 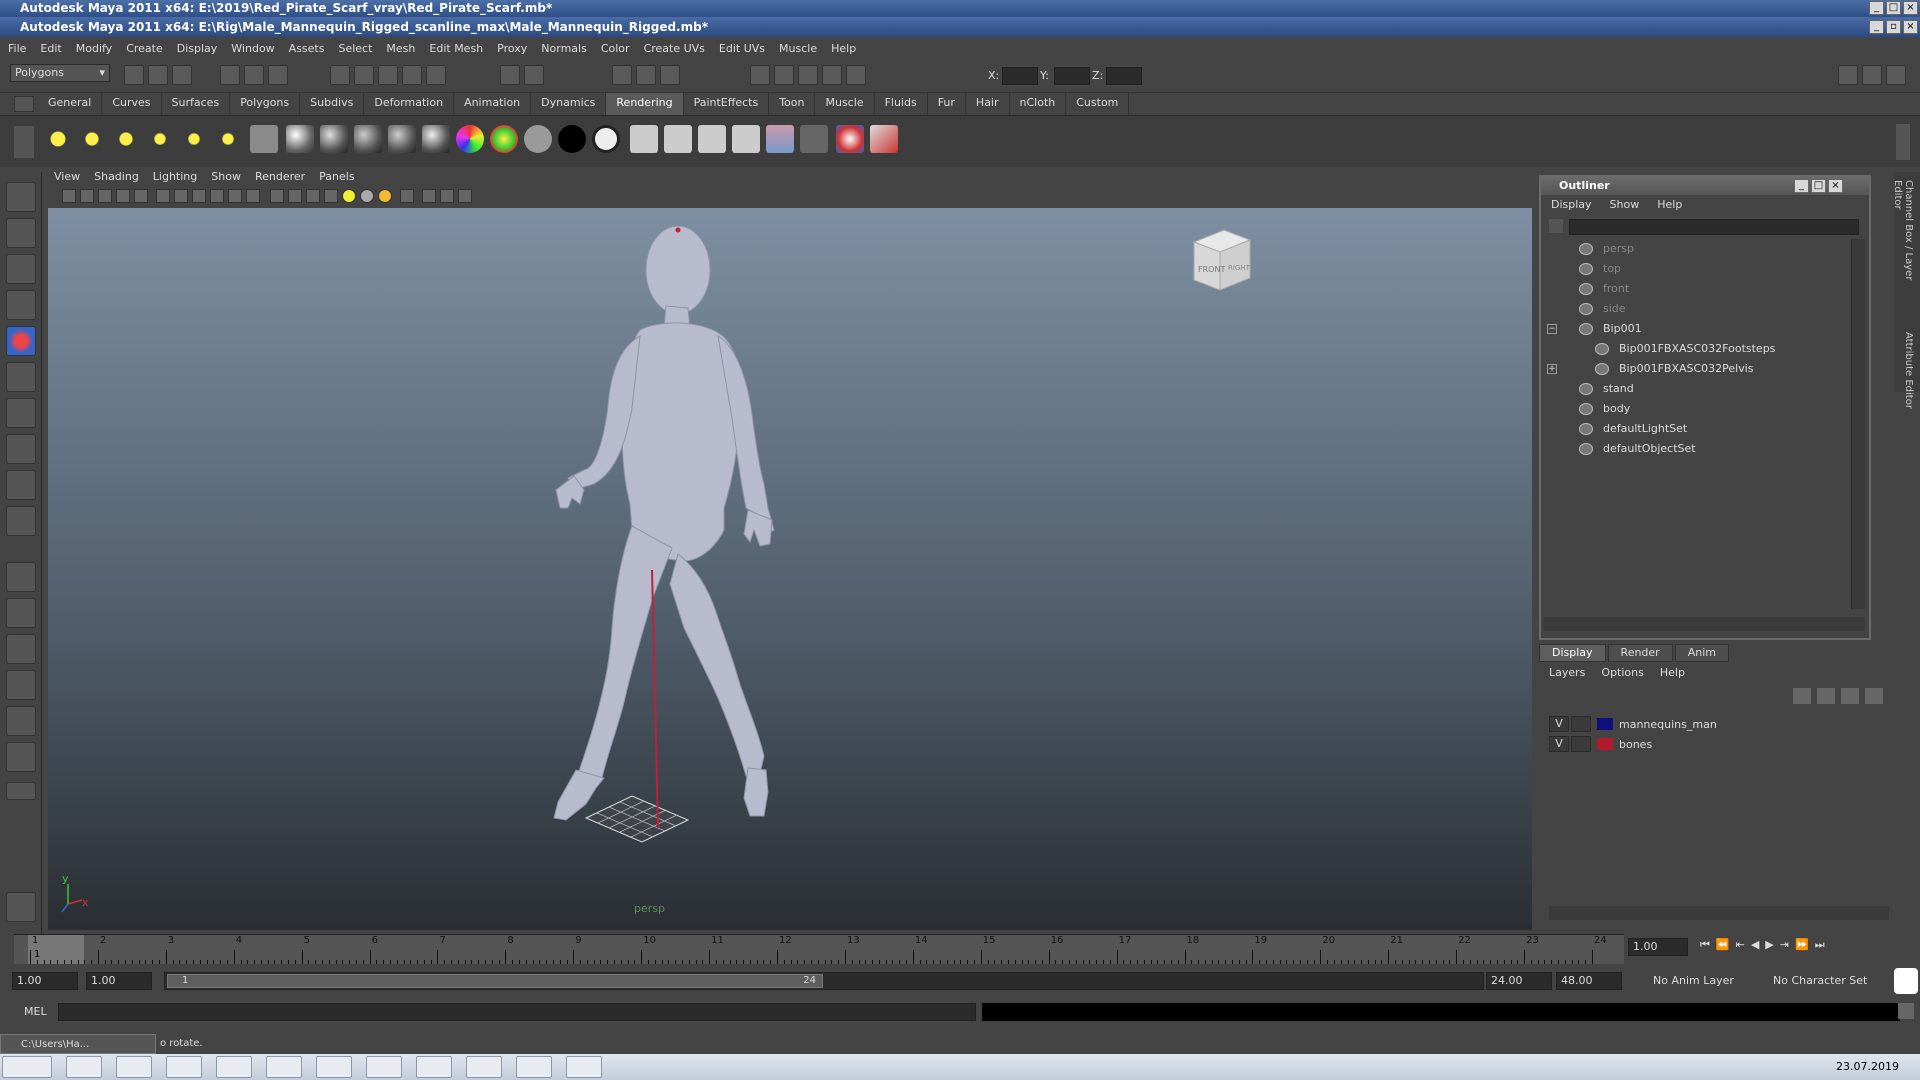 I want to click on shelf-tab-custom: Custom, so click(x=1098, y=104).